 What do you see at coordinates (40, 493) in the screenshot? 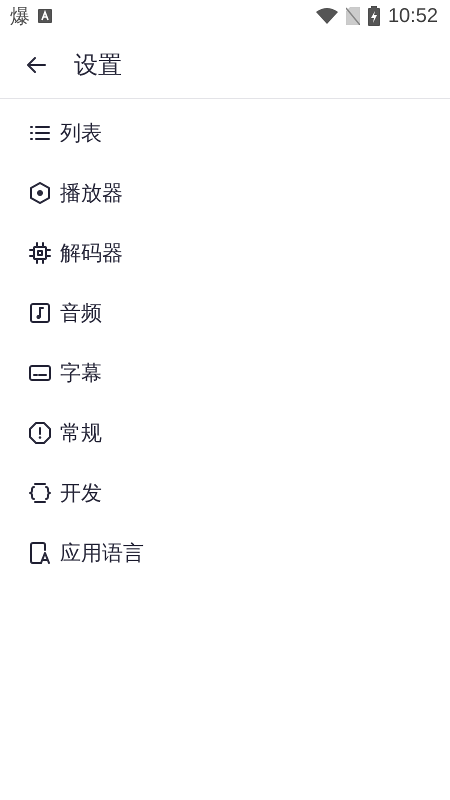
I see `braces-device-icon` at bounding box center [40, 493].